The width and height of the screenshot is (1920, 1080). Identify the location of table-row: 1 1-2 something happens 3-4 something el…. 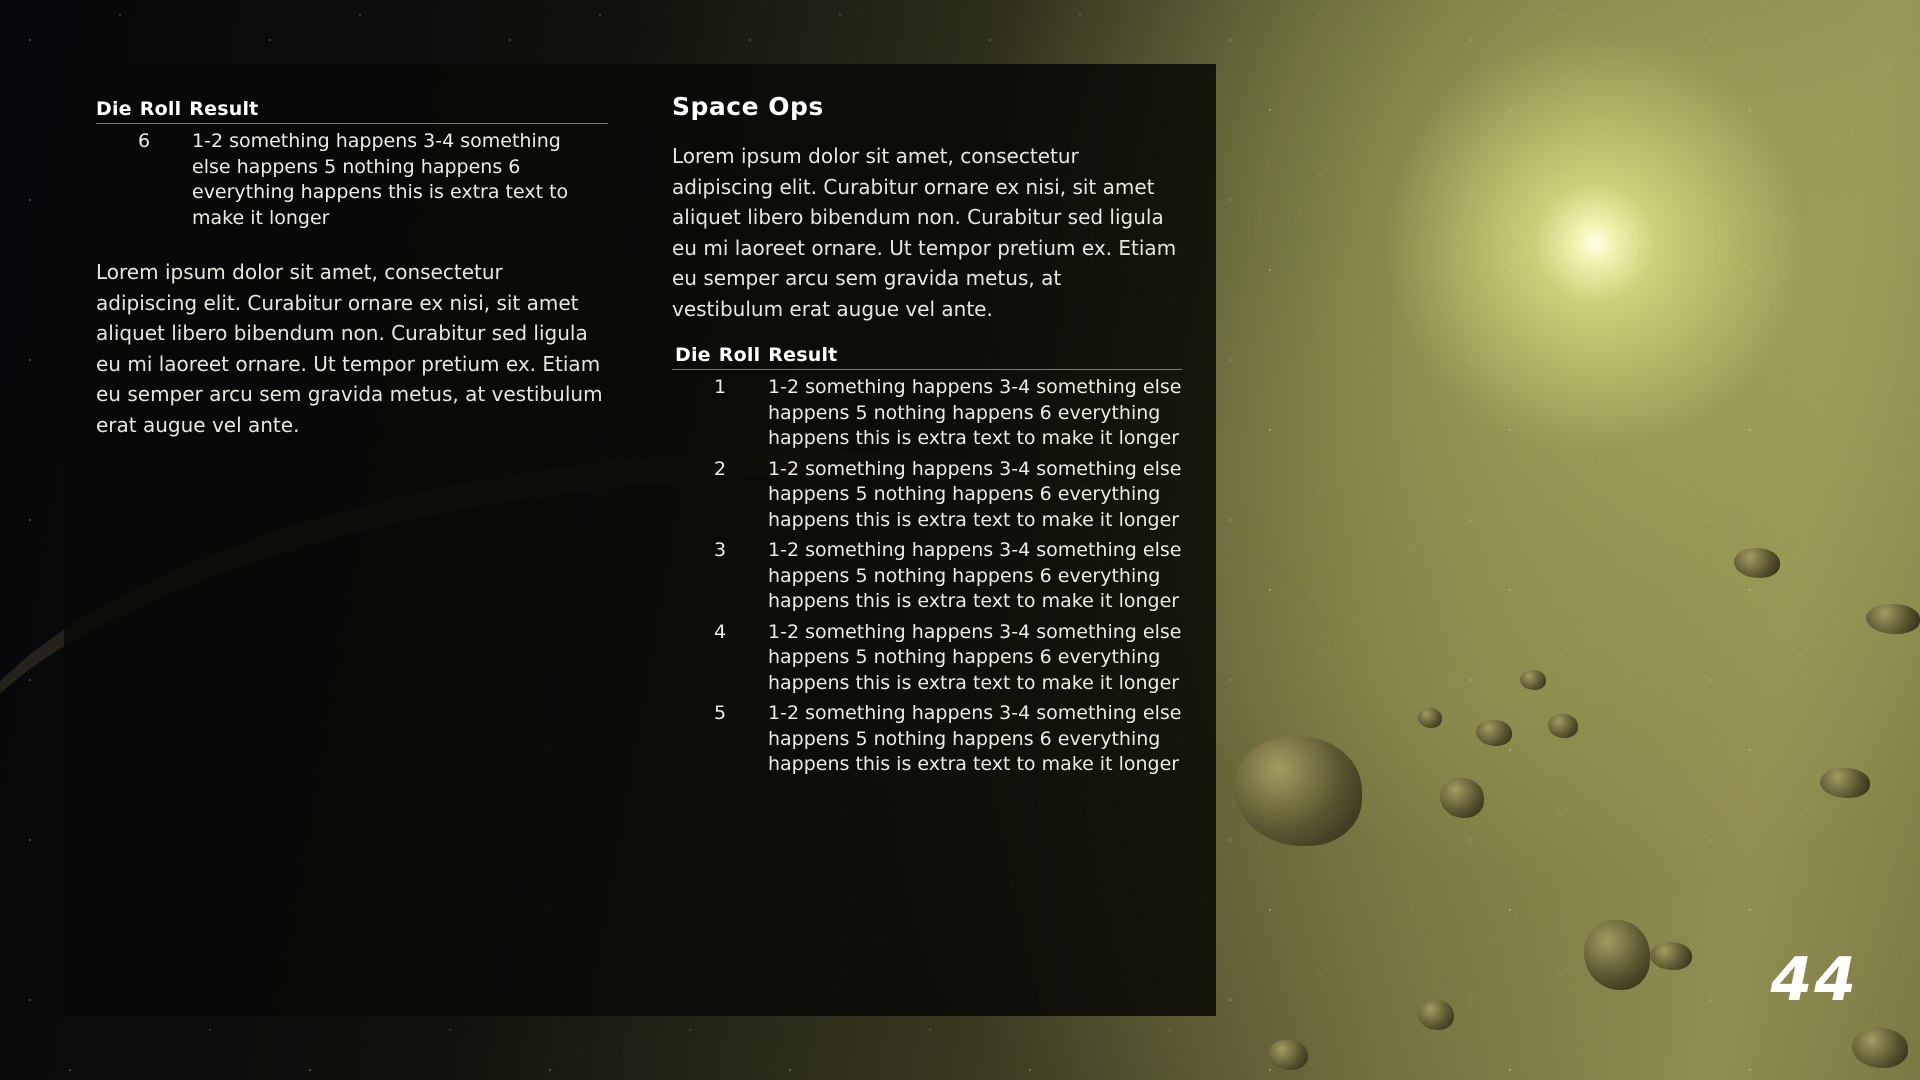
(927, 413).